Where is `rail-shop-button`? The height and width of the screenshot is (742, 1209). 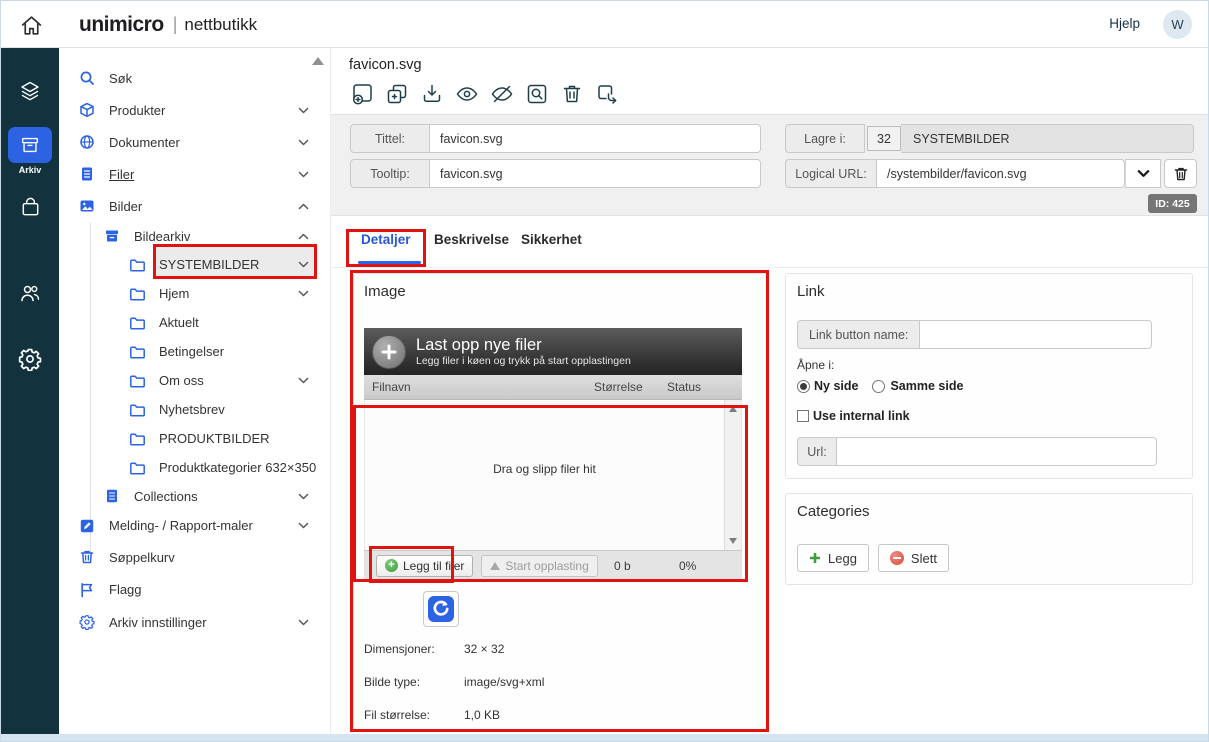 rail-shop-button is located at coordinates (30, 207).